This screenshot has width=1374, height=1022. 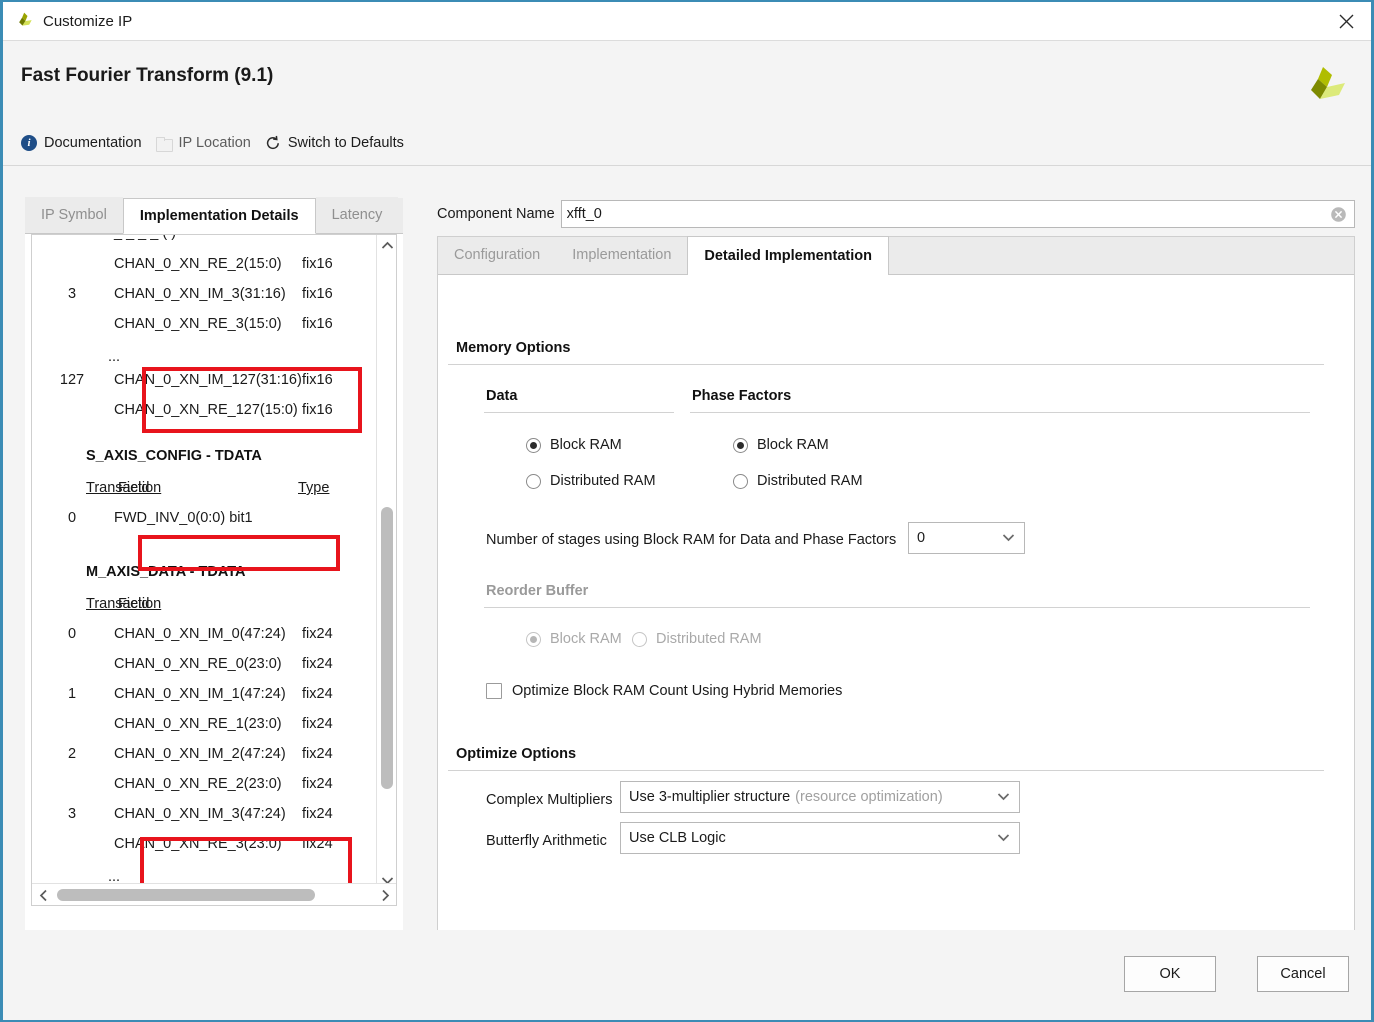 I want to click on transaction-cell: 1, so click(x=72, y=694).